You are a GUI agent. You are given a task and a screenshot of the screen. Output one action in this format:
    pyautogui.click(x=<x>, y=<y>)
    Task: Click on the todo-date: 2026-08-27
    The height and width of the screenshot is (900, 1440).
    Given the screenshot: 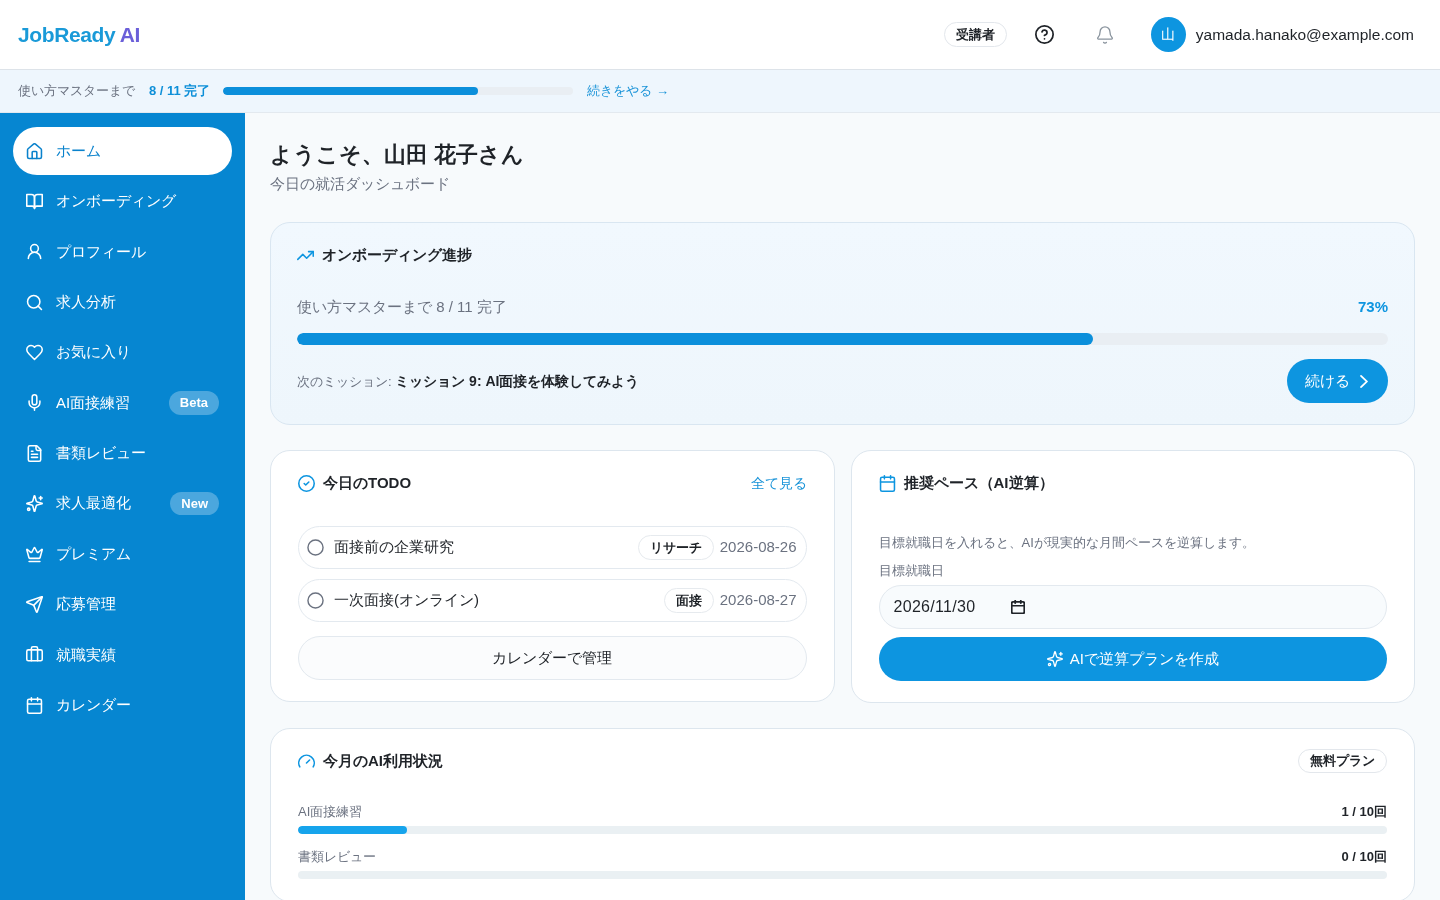 What is the action you would take?
    pyautogui.click(x=758, y=600)
    